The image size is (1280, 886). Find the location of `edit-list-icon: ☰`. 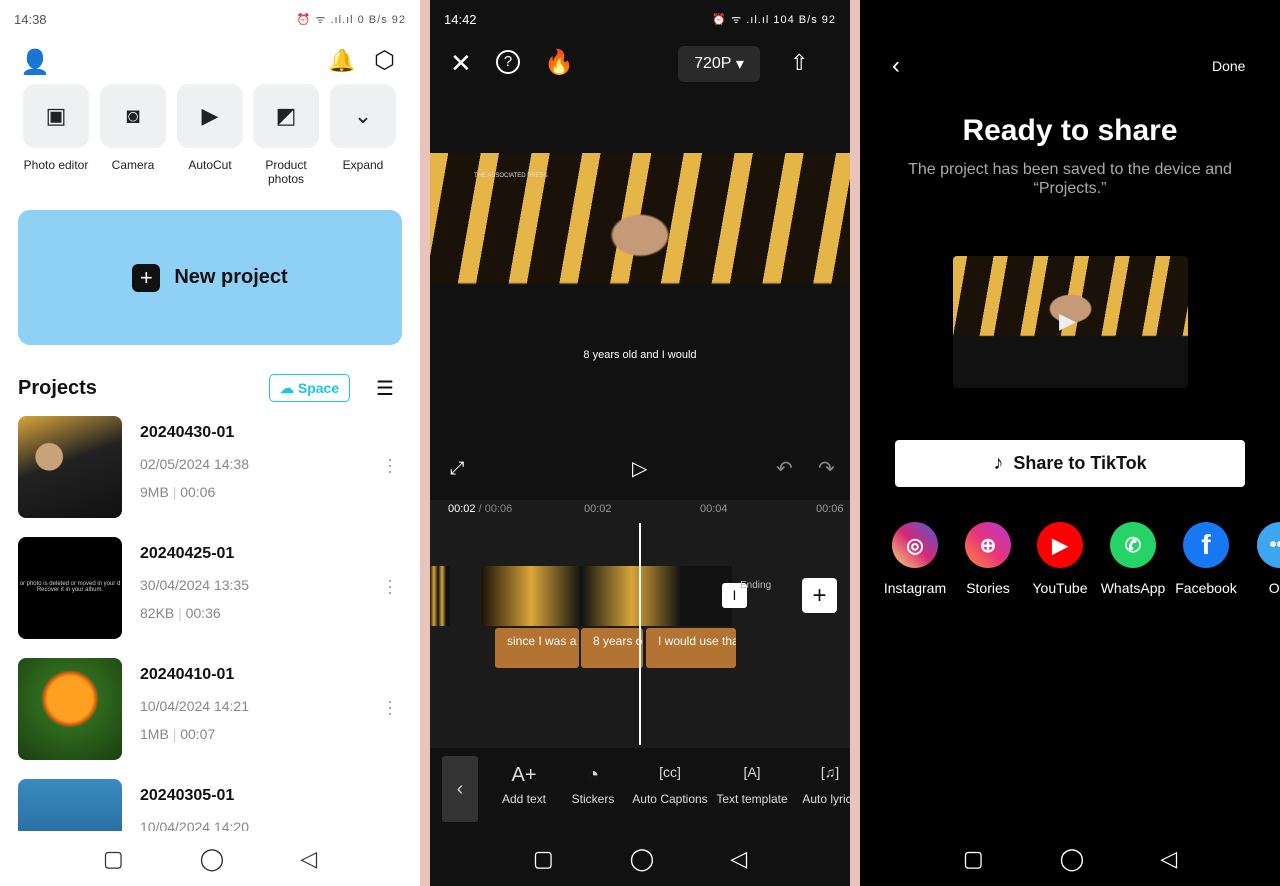

edit-list-icon: ☰ is located at coordinates (385, 388).